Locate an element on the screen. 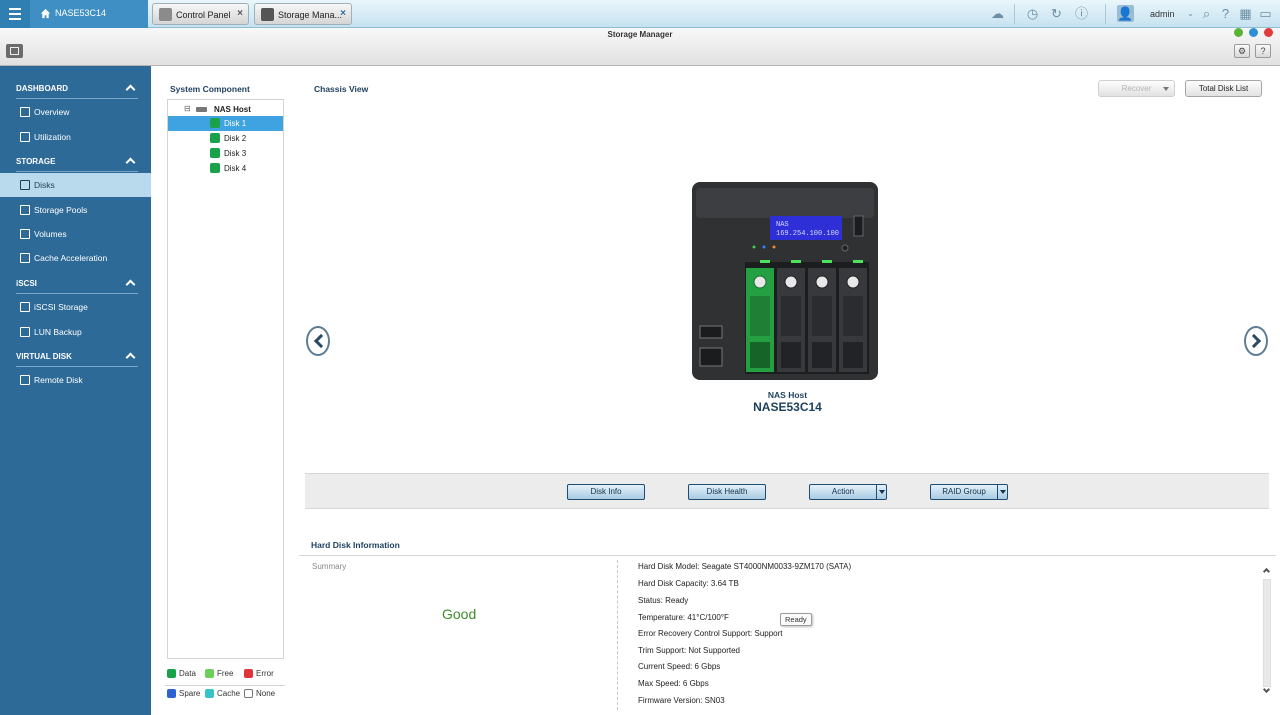 The height and width of the screenshot is (715, 1280). scroll-down-icon is located at coordinates (1266, 689).